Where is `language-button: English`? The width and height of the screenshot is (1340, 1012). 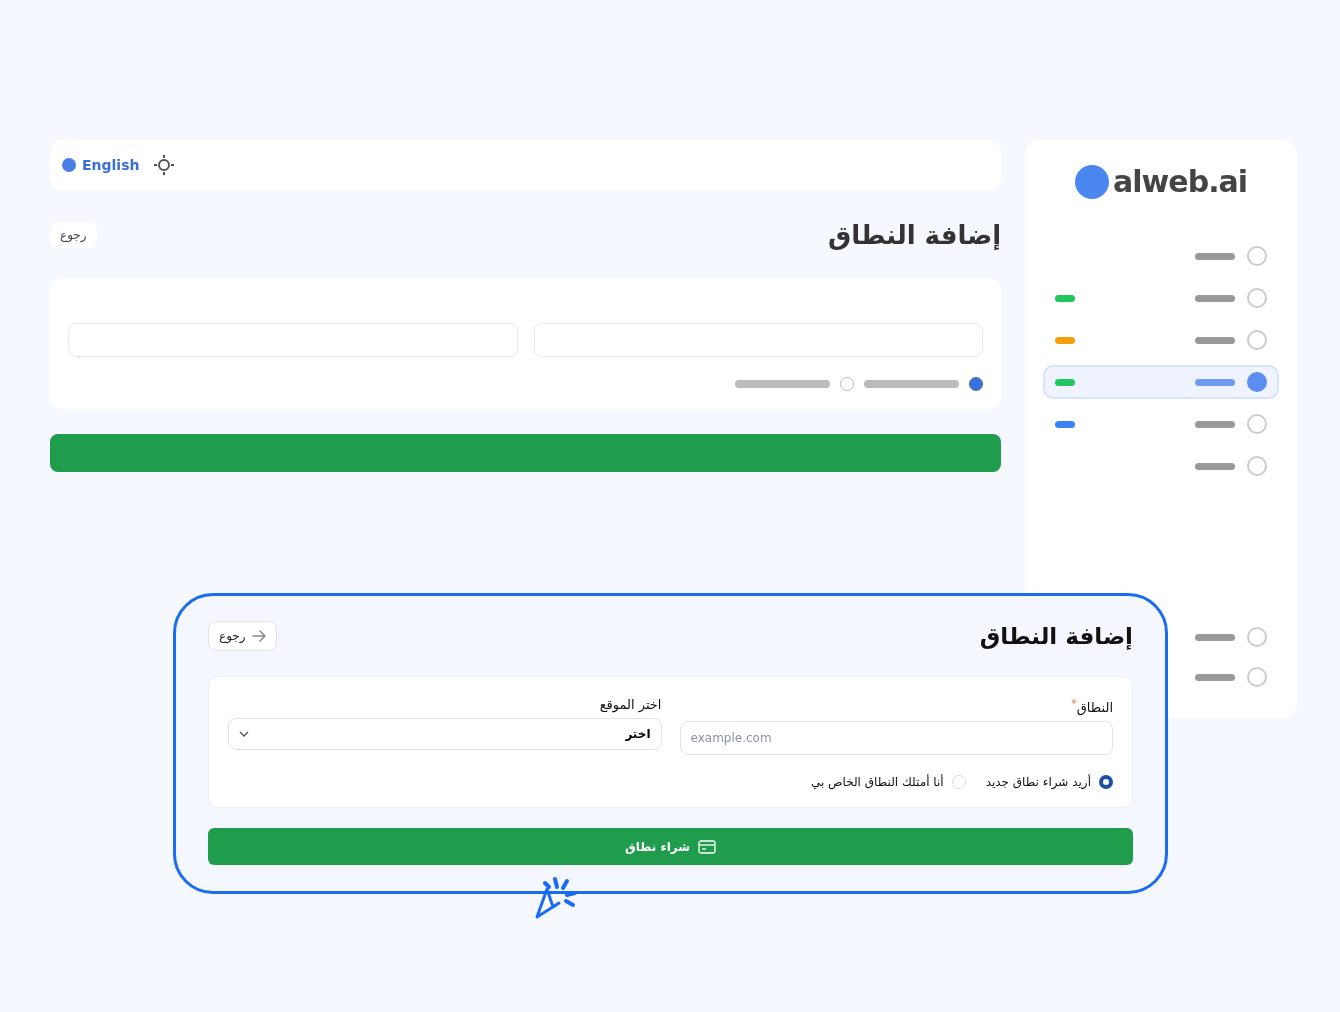
language-button: English is located at coordinates (101, 165).